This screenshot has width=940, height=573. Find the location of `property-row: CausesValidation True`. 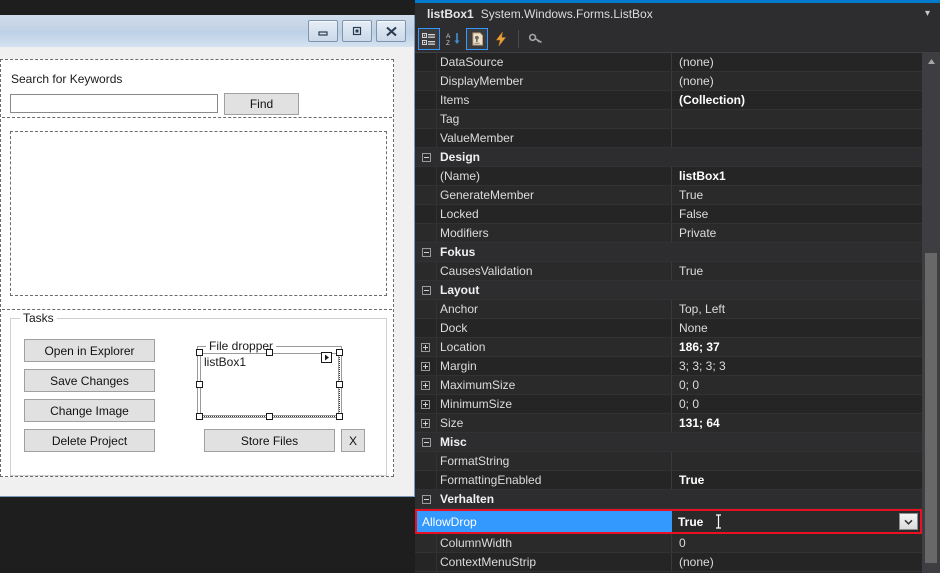

property-row: CausesValidation True is located at coordinates (668, 271).